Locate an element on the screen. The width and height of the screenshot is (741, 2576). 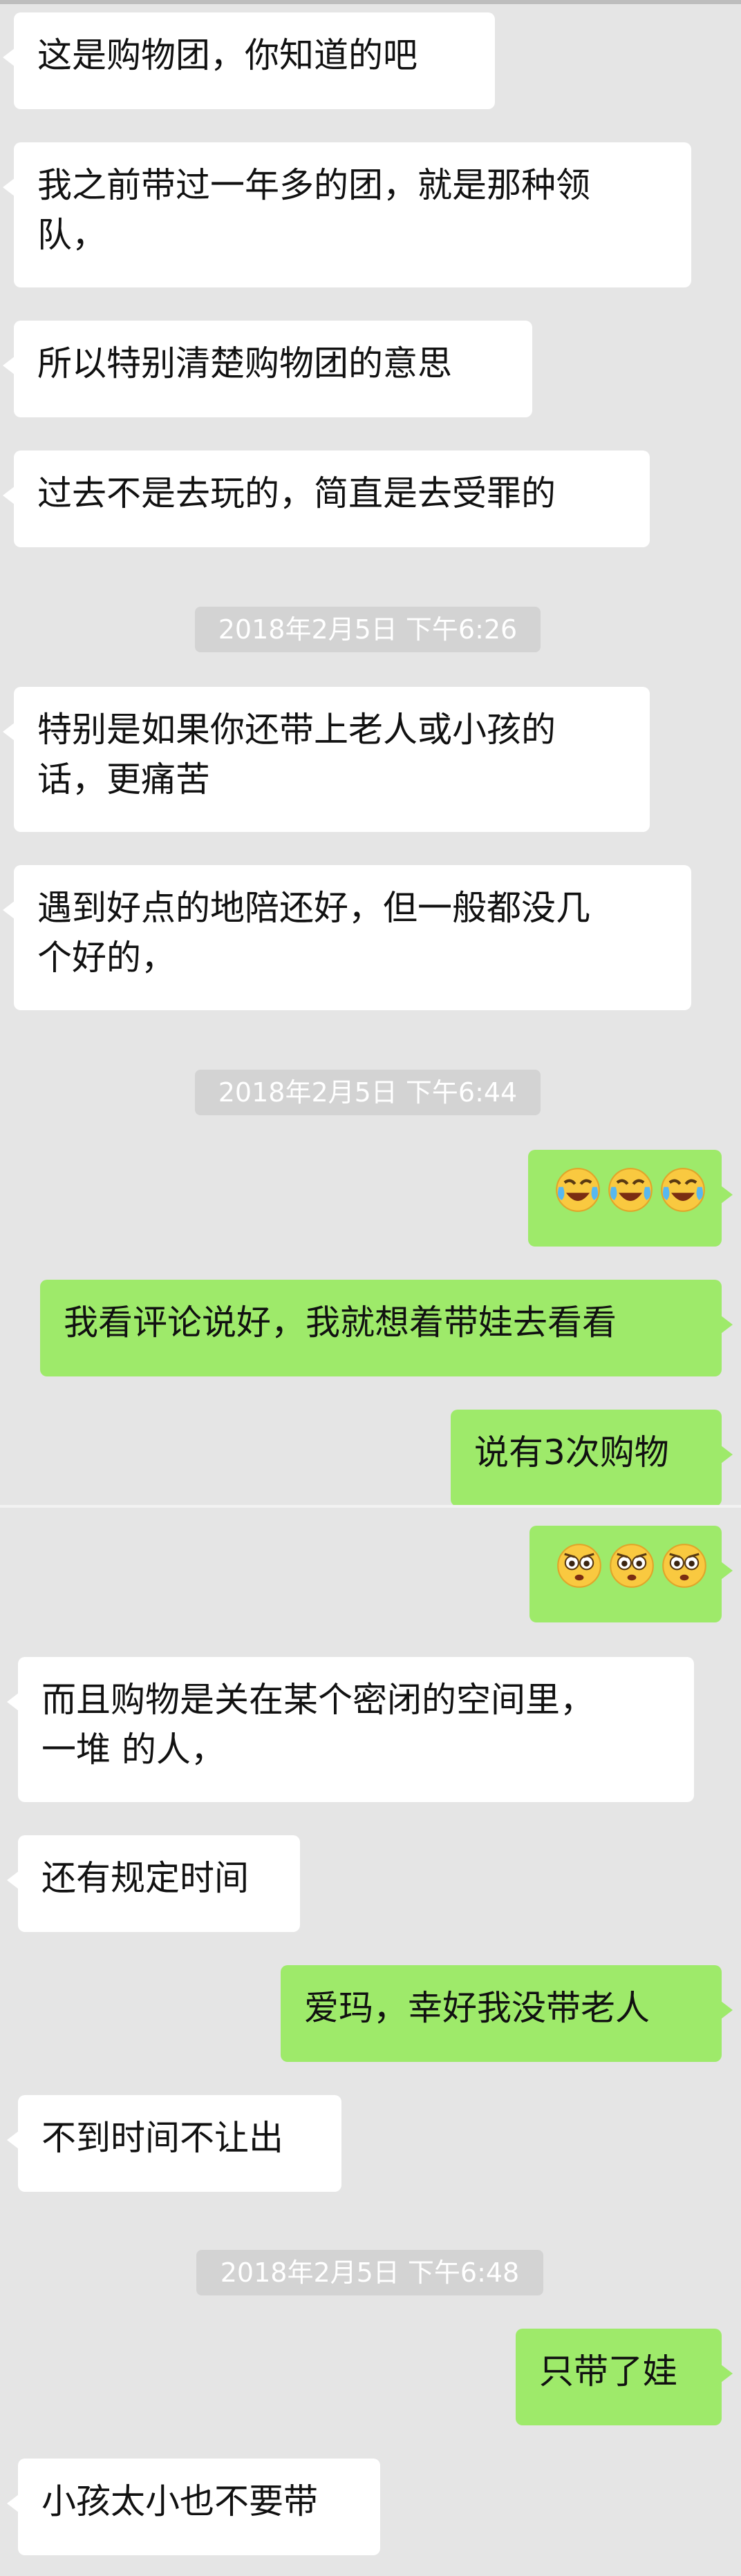
message-bubble-incoming: 而且购物是关在某个密闭的空间里， 一堆 的人， is located at coordinates (350, 1729).